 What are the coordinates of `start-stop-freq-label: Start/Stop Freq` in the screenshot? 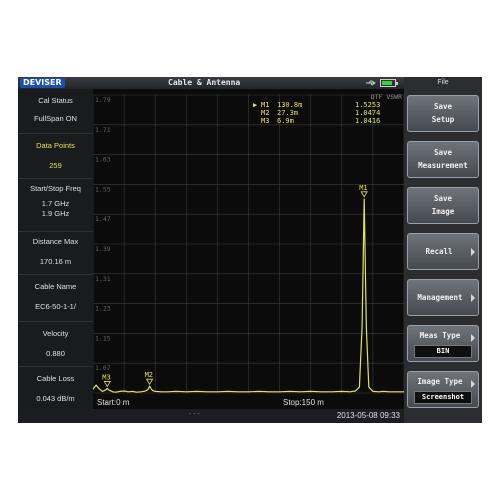 It's located at (55, 188).